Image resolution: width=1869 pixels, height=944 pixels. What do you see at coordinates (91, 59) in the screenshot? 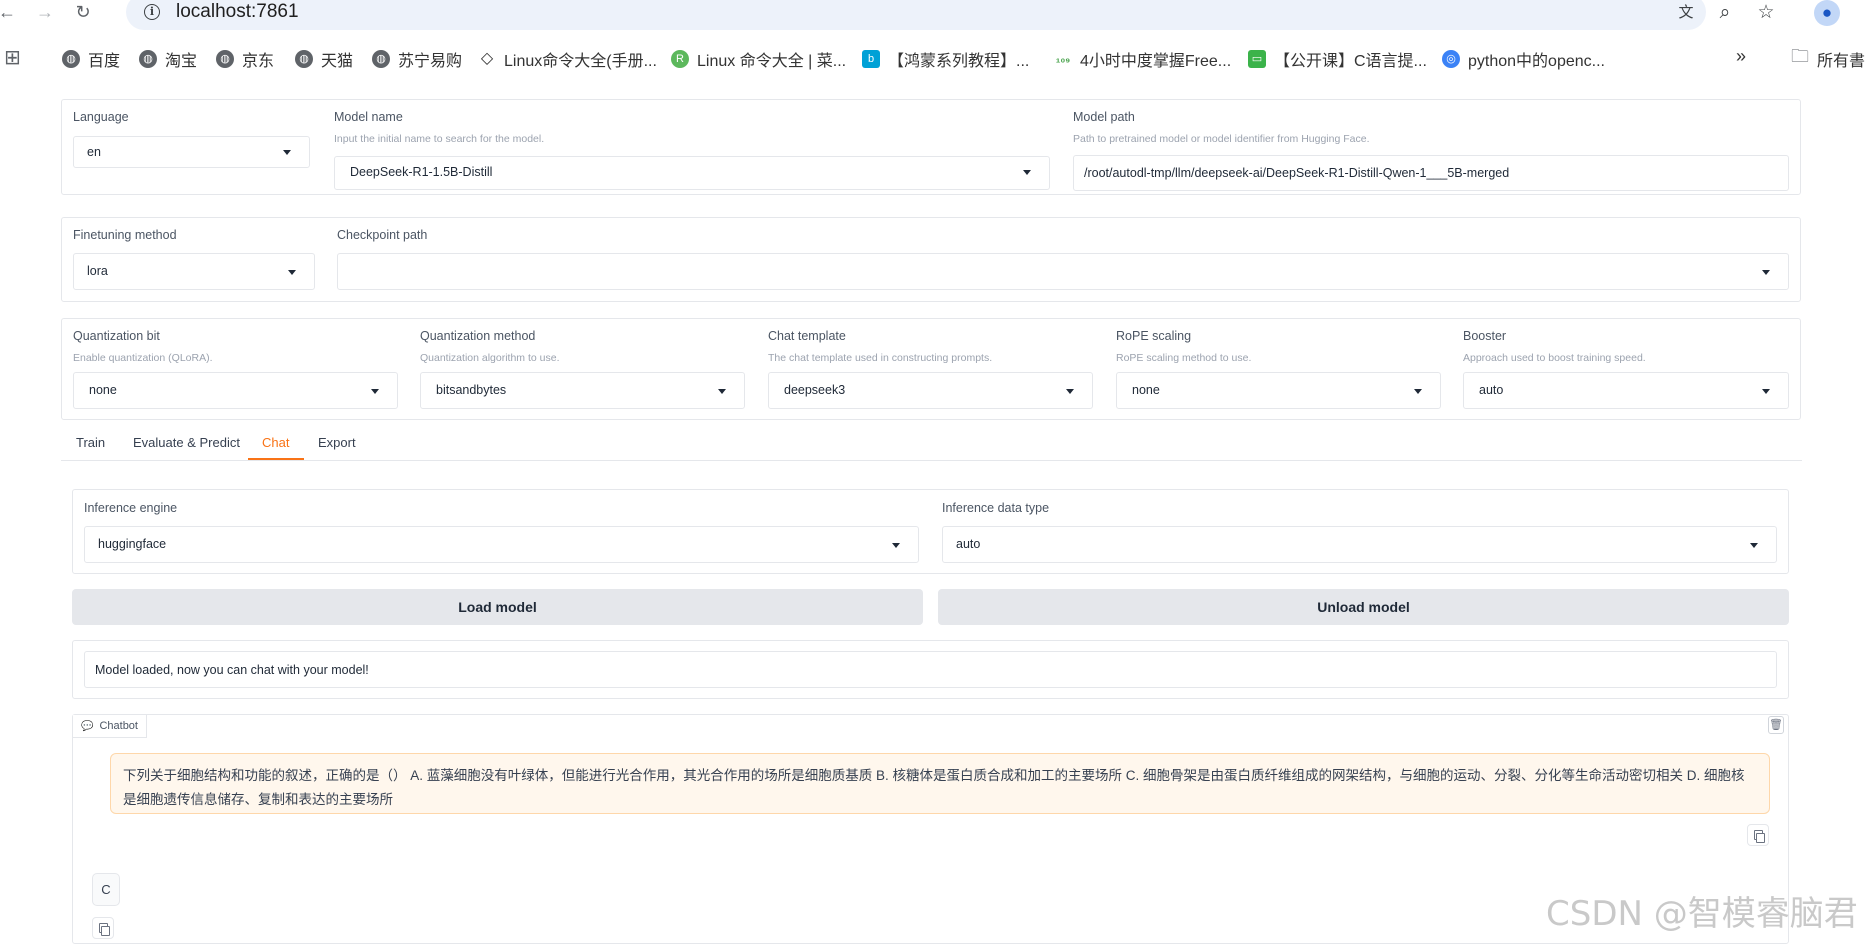
I see `bookmark-item: ◍ 百度` at bounding box center [91, 59].